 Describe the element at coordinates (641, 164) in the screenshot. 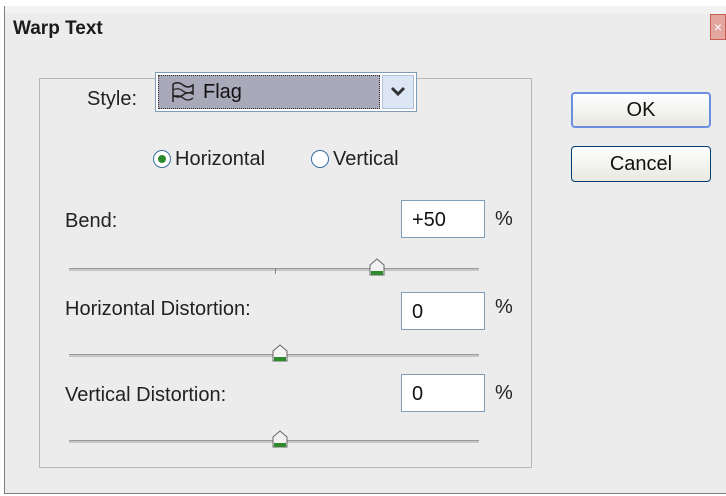

I see `cancel-button: Cancel` at that location.